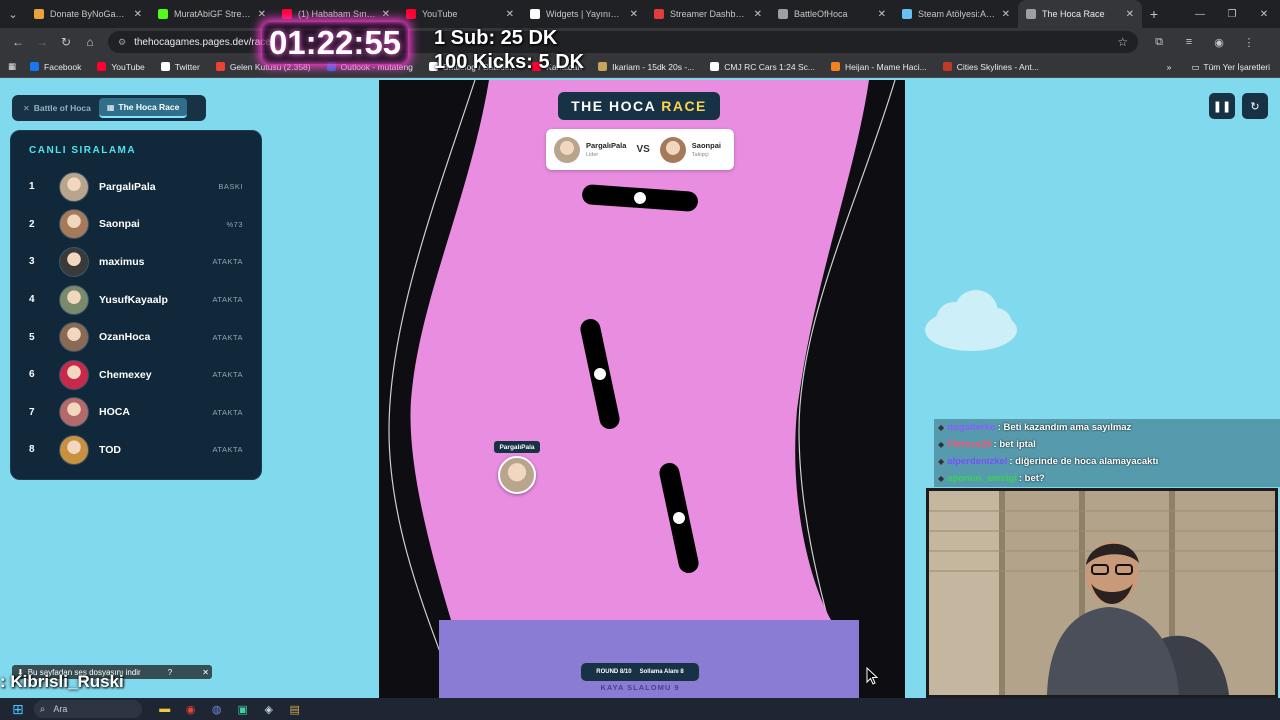 This screenshot has height=720, width=1280. What do you see at coordinates (295, 709) in the screenshot?
I see `app-icon: ▤` at bounding box center [295, 709].